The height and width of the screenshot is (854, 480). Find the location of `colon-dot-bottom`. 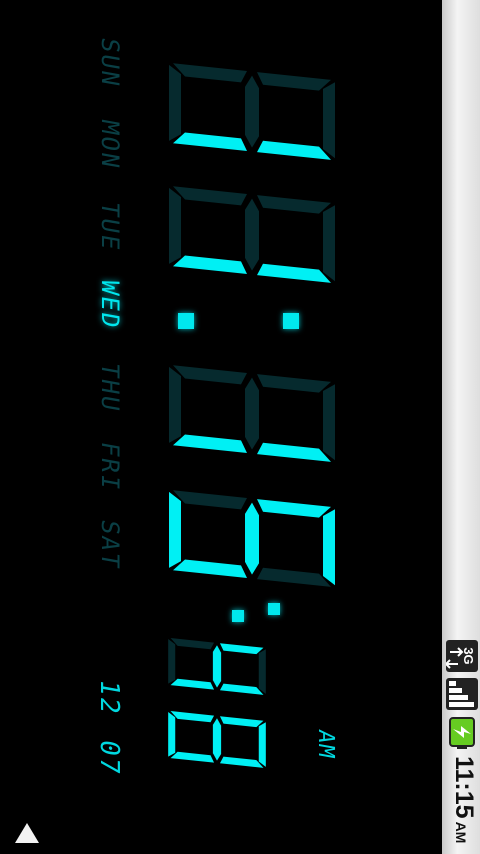

colon-dot-bottom is located at coordinates (186, 321).